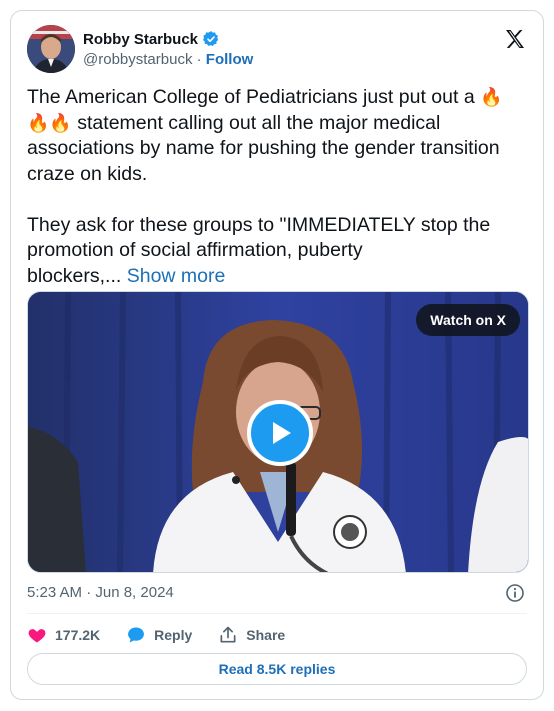 Image resolution: width=554 pixels, height=711 pixels. Describe the element at coordinates (87, 173) in the screenshot. I see `tweet-line-4: craze on kids.` at that location.